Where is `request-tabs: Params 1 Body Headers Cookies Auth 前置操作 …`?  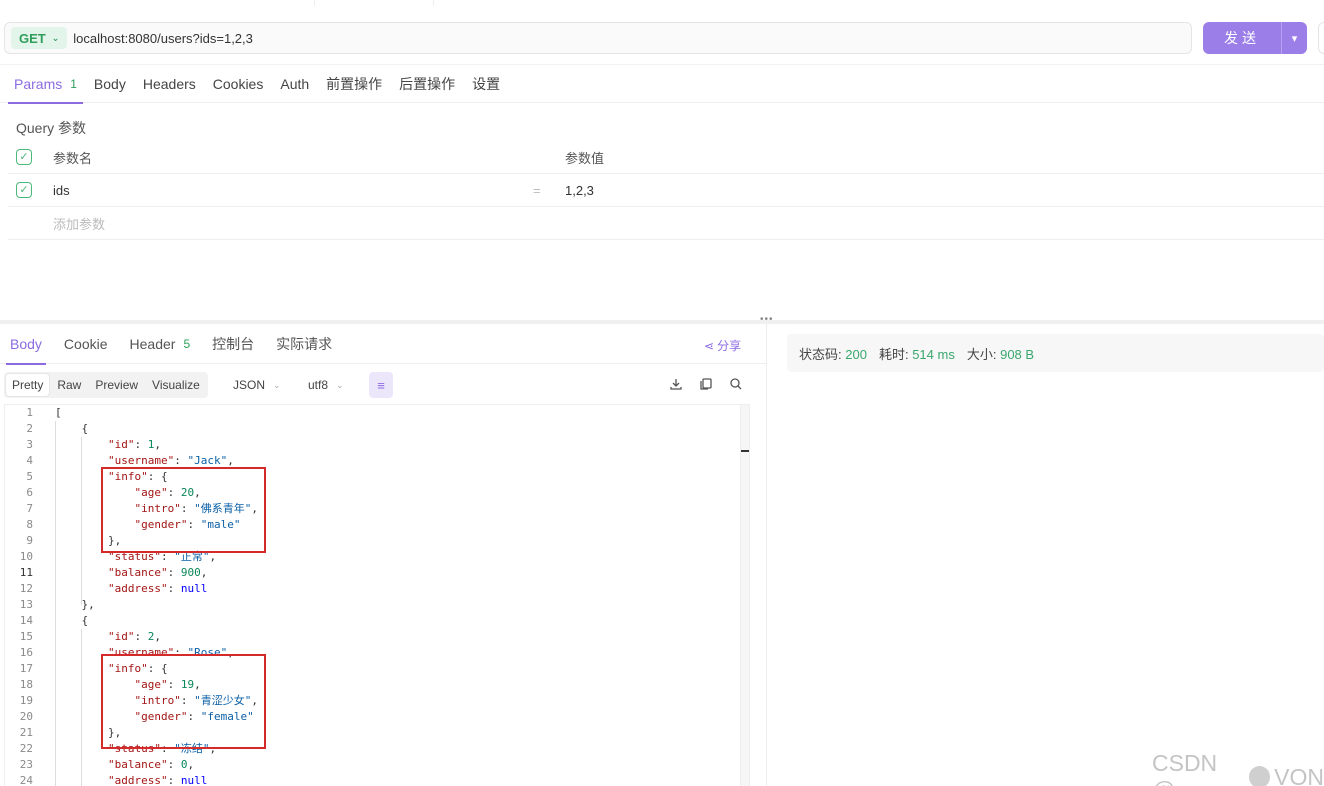 request-tabs: Params 1 Body Headers Cookies Auth 前置操作 … is located at coordinates (662, 84).